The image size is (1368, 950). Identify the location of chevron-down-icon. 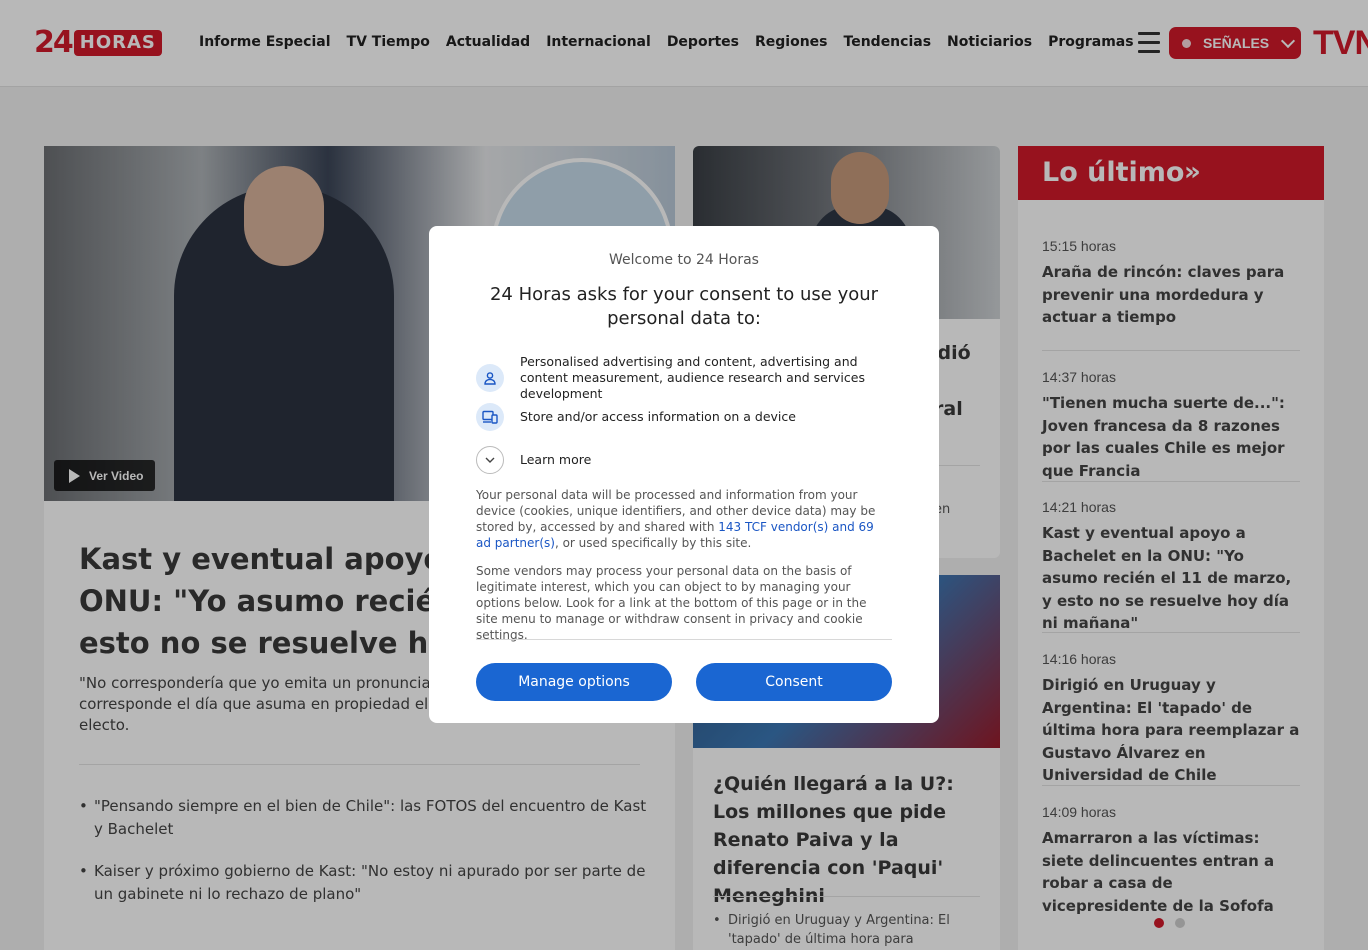
(490, 460).